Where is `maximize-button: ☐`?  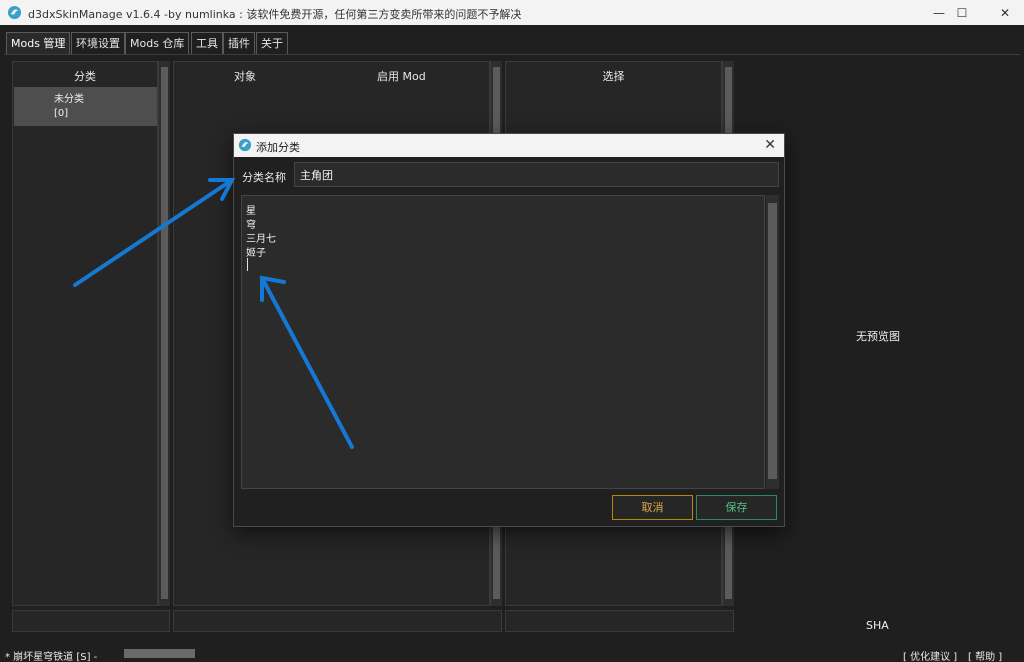
maximize-button: ☐ is located at coordinates (962, 12).